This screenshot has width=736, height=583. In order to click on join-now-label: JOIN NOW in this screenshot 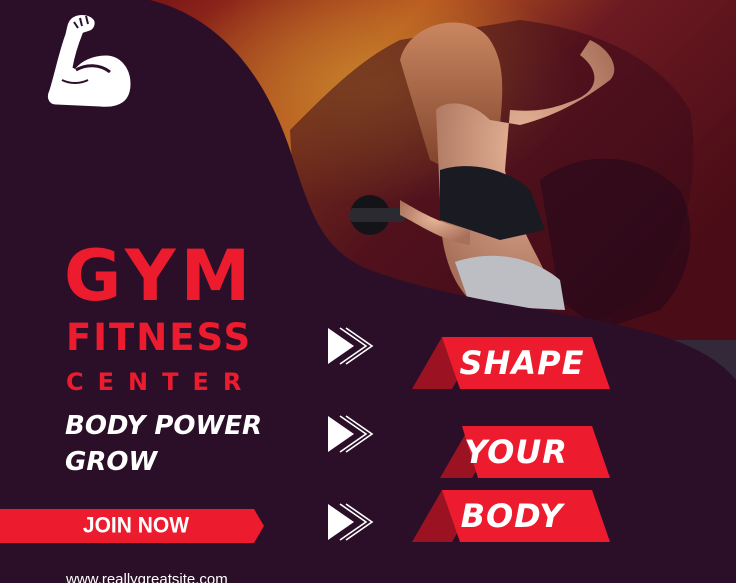, I will do `click(136, 525)`.